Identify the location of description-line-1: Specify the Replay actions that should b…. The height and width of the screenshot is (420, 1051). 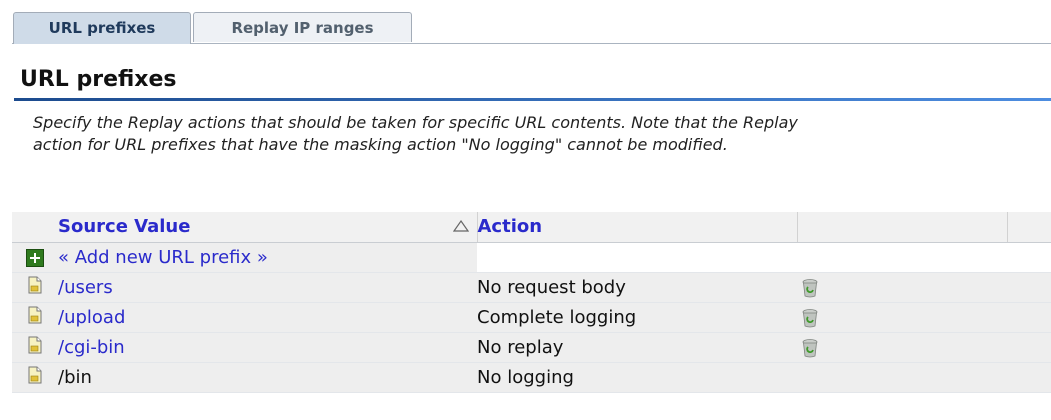
(415, 122).